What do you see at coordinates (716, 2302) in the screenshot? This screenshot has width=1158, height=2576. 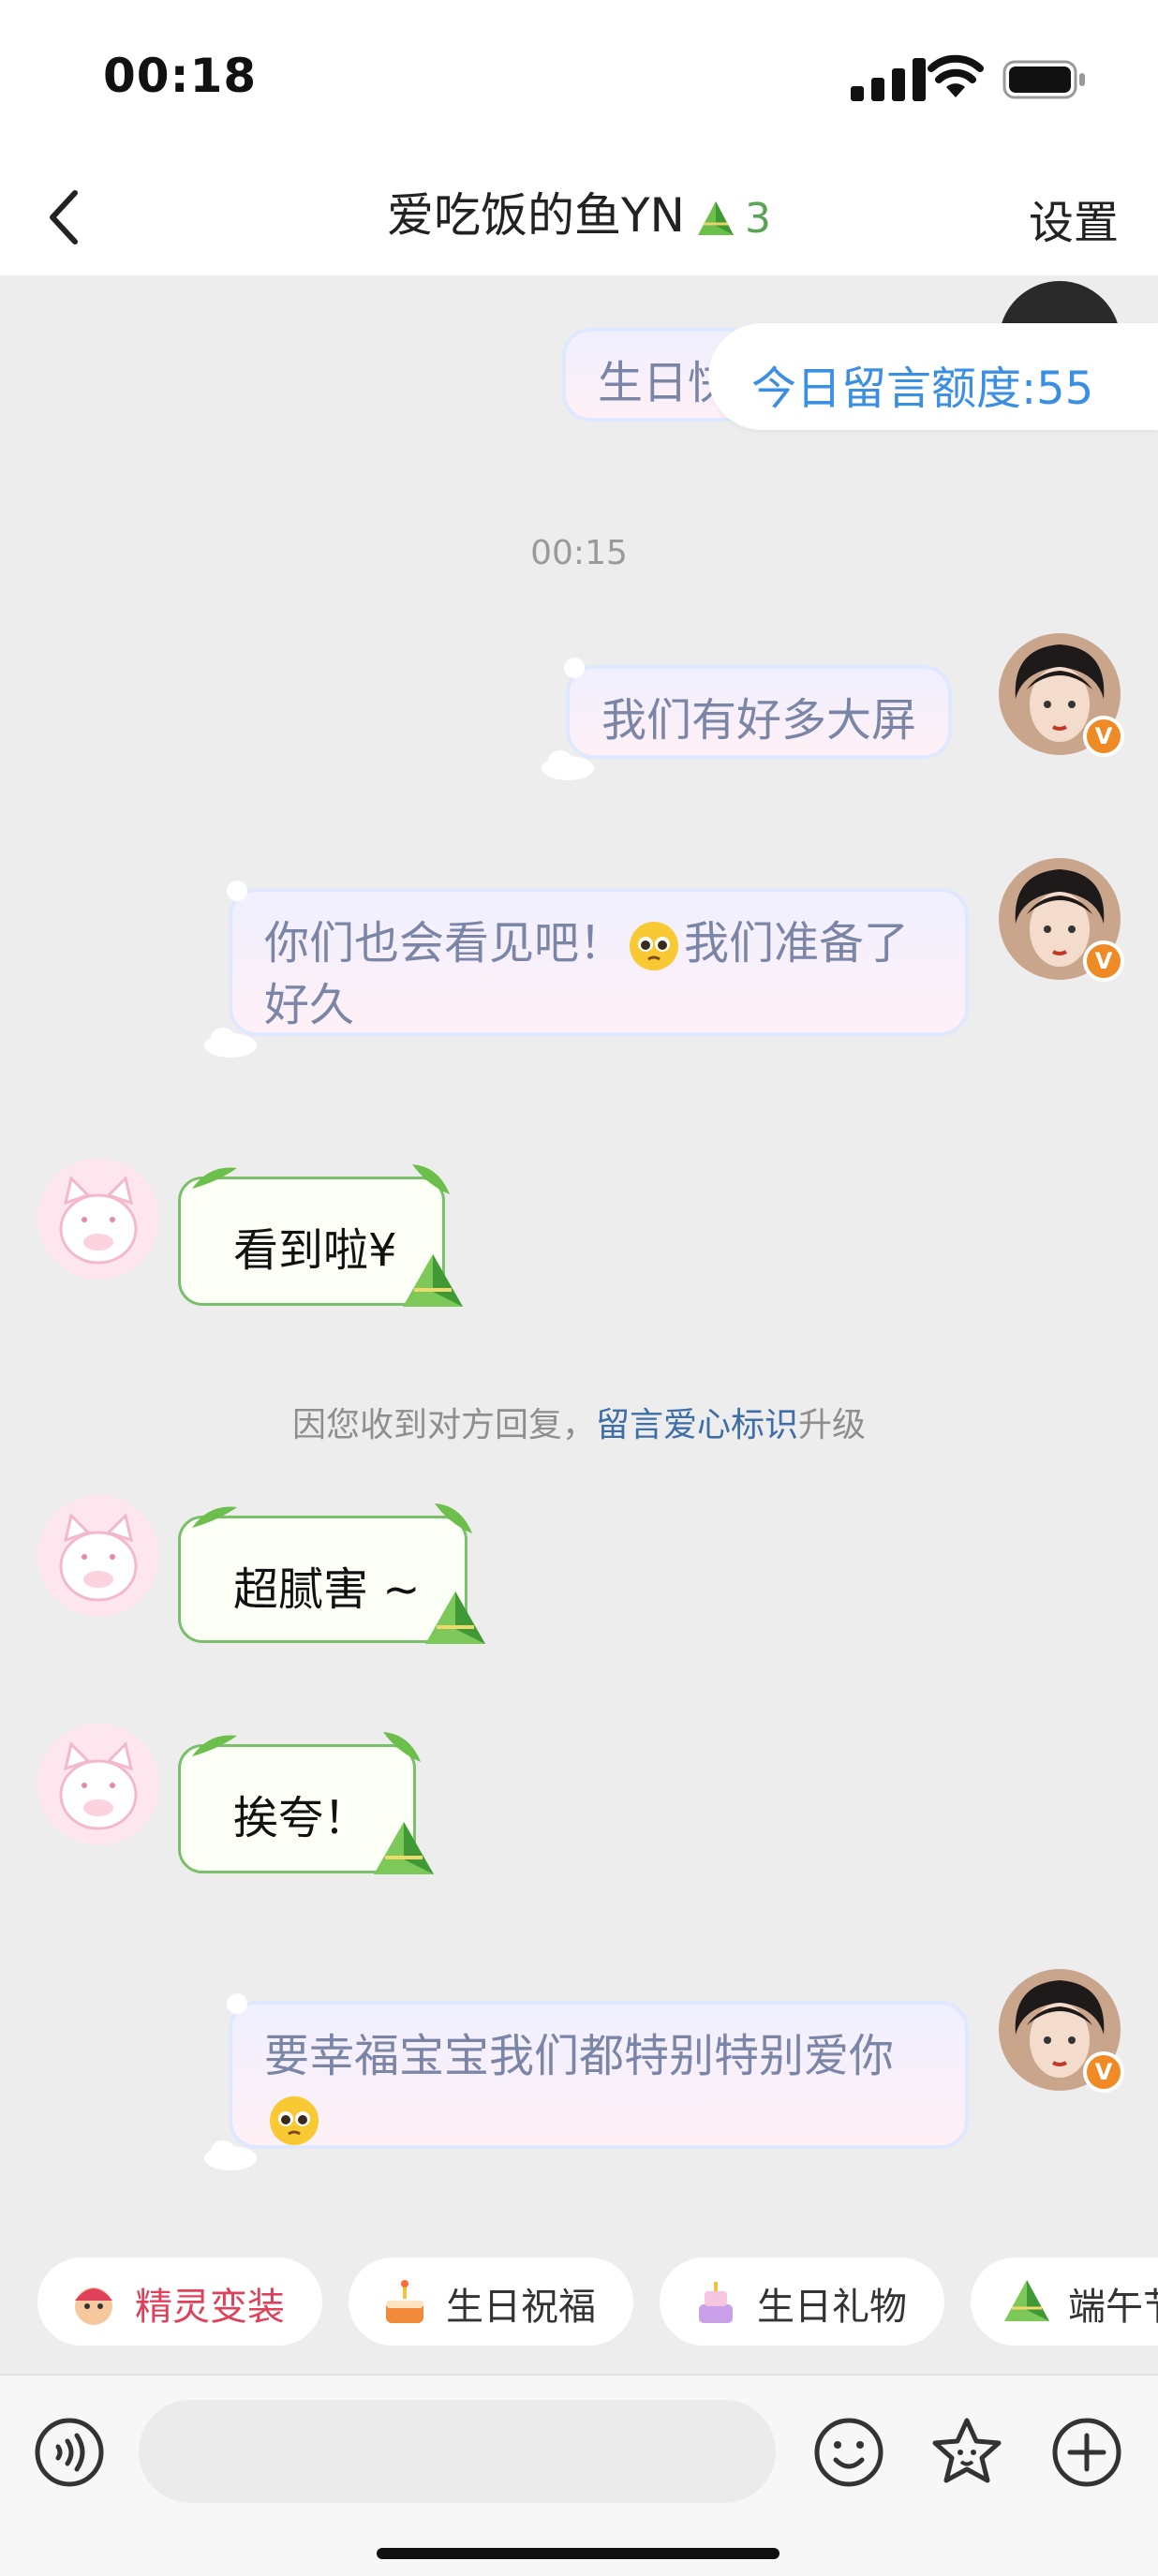 I see `birthday-cake-icon` at bounding box center [716, 2302].